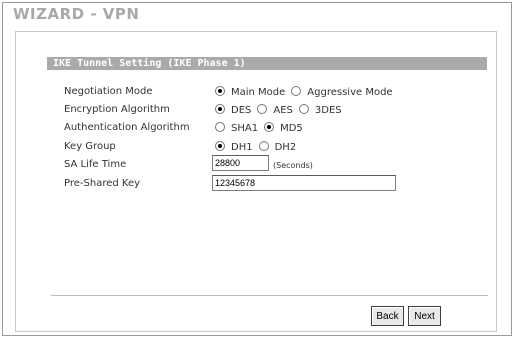  I want to click on aes-radio, so click(262, 109).